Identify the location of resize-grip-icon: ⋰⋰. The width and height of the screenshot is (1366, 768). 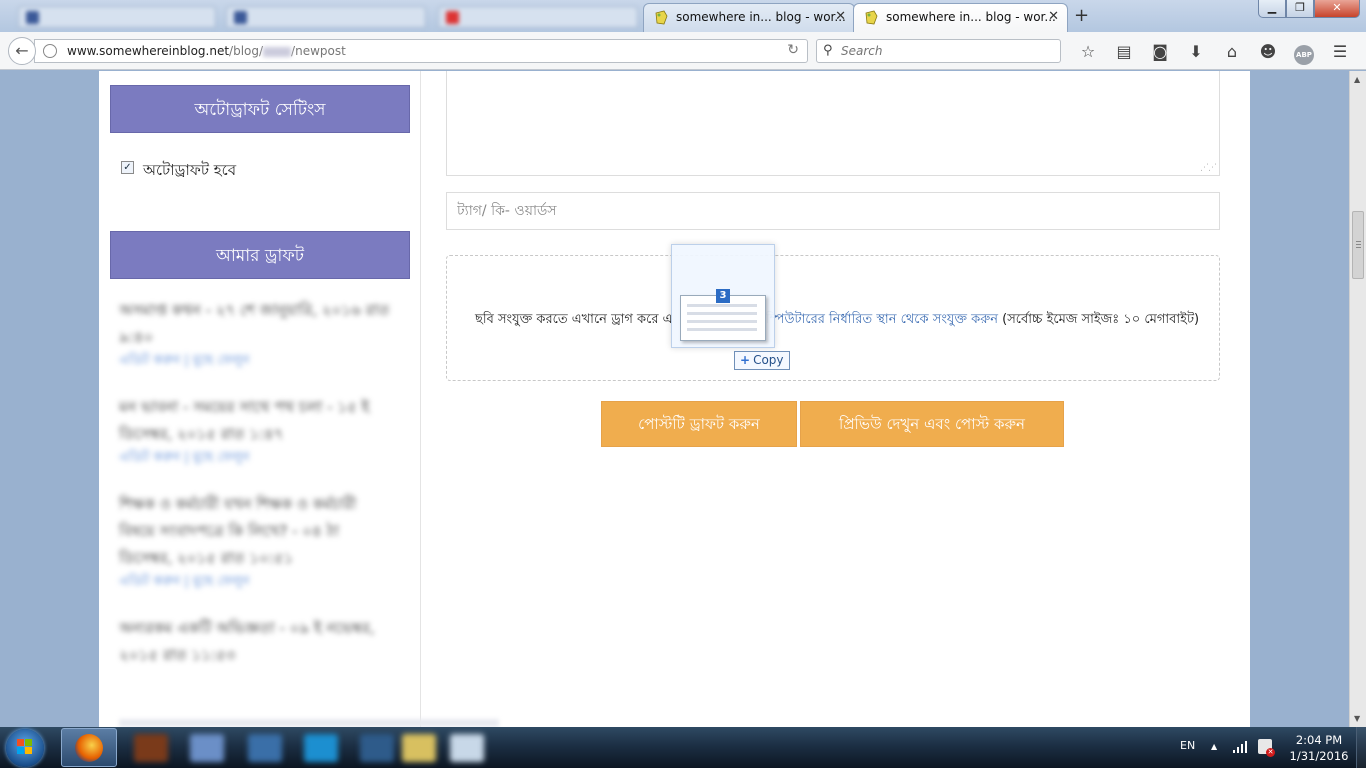
(1208, 168).